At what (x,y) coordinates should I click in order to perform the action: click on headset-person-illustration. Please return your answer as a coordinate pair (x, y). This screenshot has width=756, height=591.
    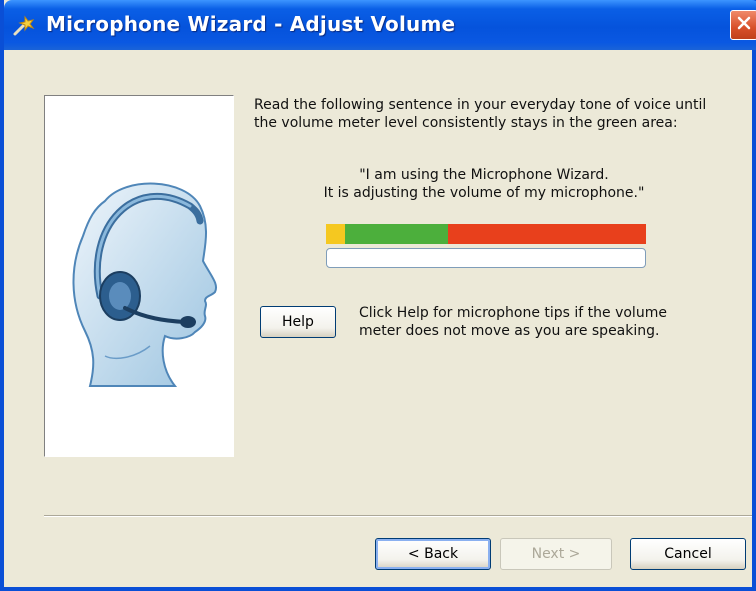
    Looking at the image, I should click on (144, 284).